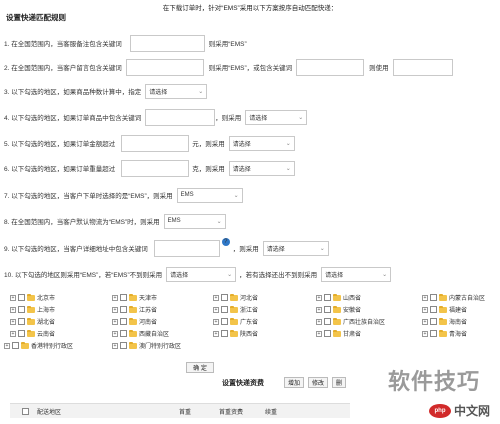  What do you see at coordinates (180, 117) in the screenshot?
I see `rule-4-keyword-input` at bounding box center [180, 117].